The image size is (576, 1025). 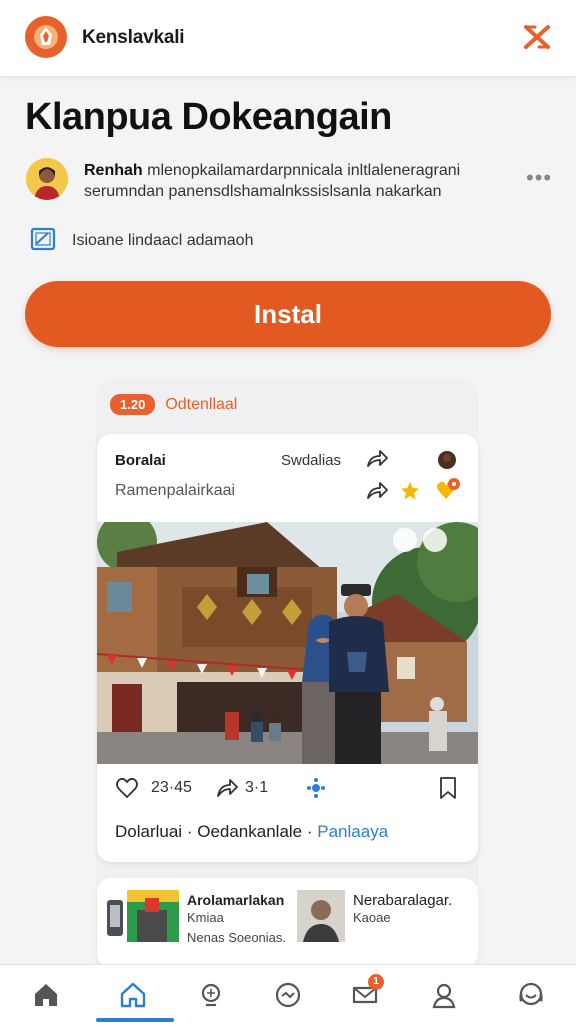 I want to click on post-tags: Dolarluai · Oedankanlale · Panlaaya, so click(x=251, y=832).